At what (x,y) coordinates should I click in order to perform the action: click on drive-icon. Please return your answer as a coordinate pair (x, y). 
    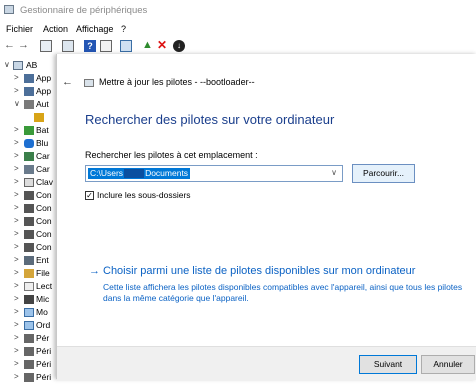
    Looking at the image, I should click on (29, 286).